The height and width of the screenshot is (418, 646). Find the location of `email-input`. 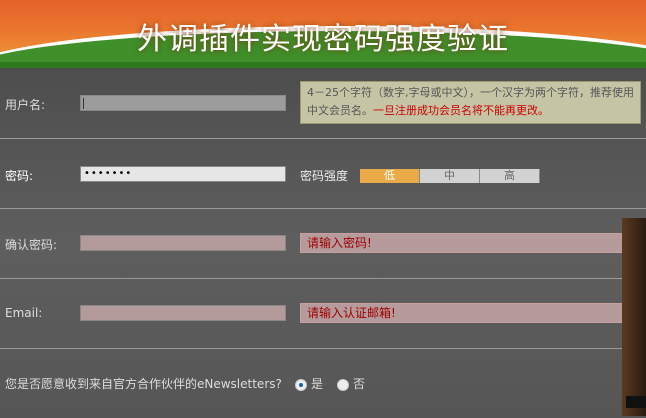

email-input is located at coordinates (183, 313).